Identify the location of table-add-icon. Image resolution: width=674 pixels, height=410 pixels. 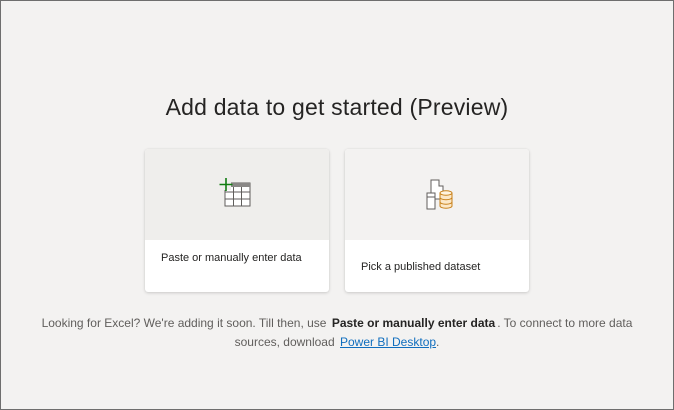
(235, 192).